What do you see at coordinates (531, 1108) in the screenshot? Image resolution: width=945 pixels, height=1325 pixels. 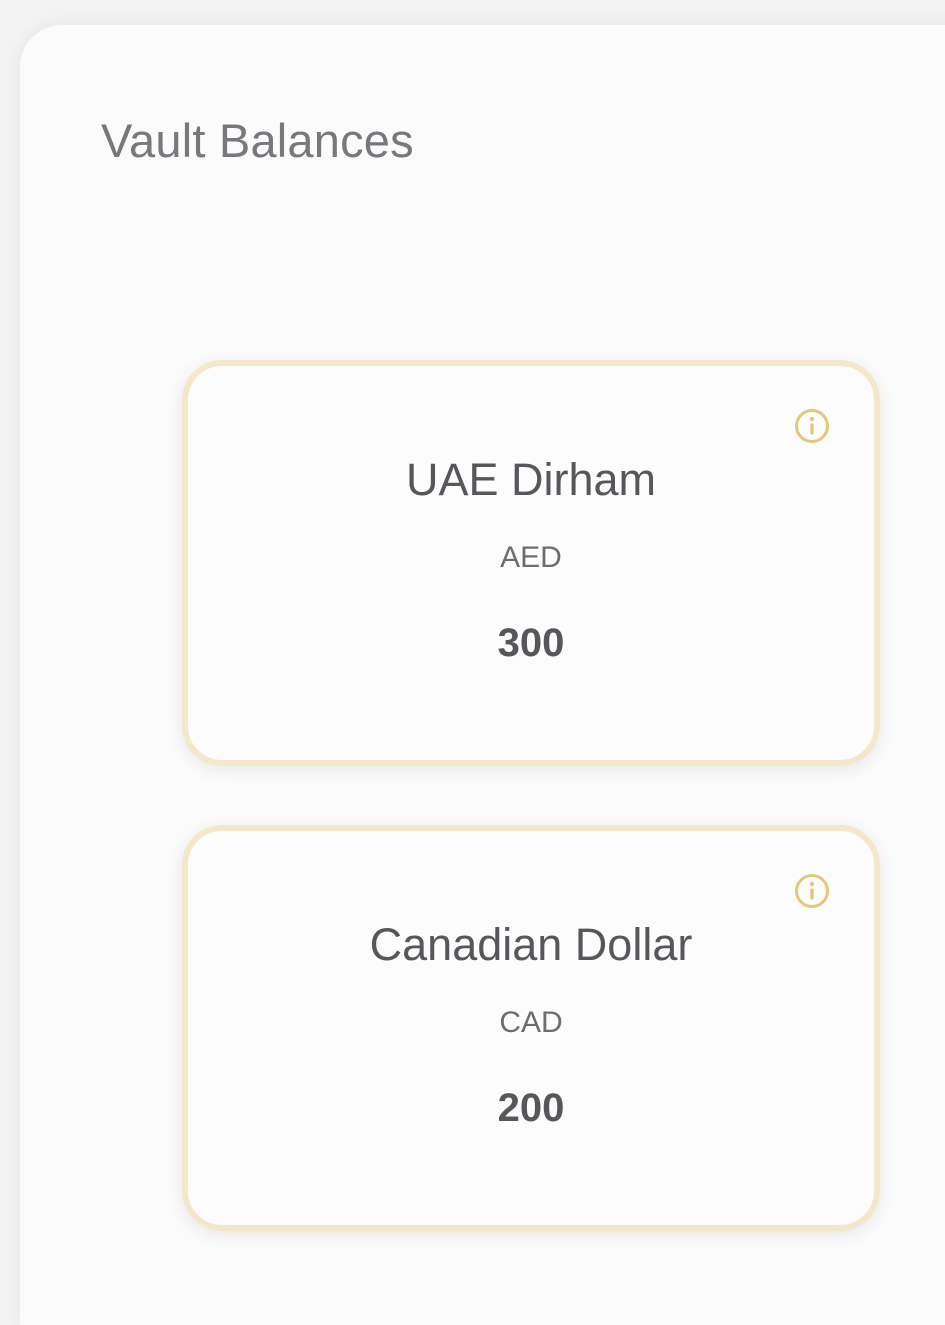 I see `currency-amount: 200` at bounding box center [531, 1108].